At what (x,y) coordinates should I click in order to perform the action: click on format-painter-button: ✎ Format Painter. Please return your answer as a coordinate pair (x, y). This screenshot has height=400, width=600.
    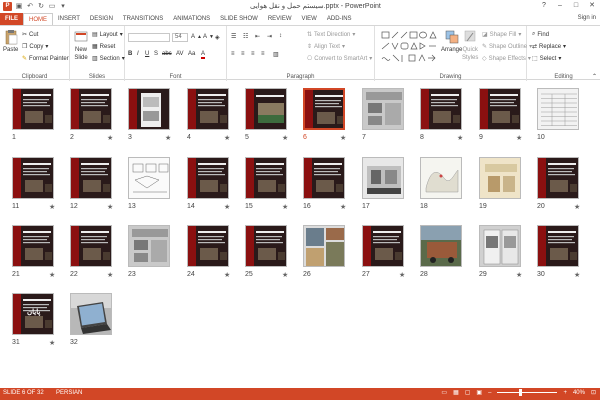
    Looking at the image, I should click on (45, 59).